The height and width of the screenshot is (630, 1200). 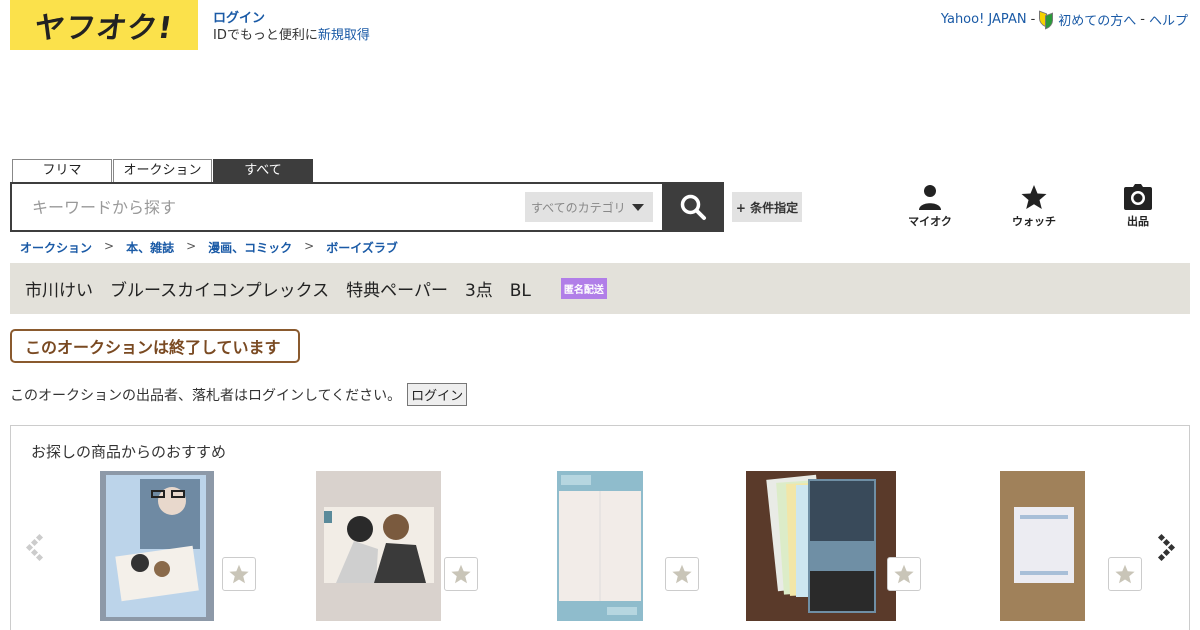 What do you see at coordinates (578, 207) in the screenshot?
I see `category-label: すべてのカテゴリ` at bounding box center [578, 207].